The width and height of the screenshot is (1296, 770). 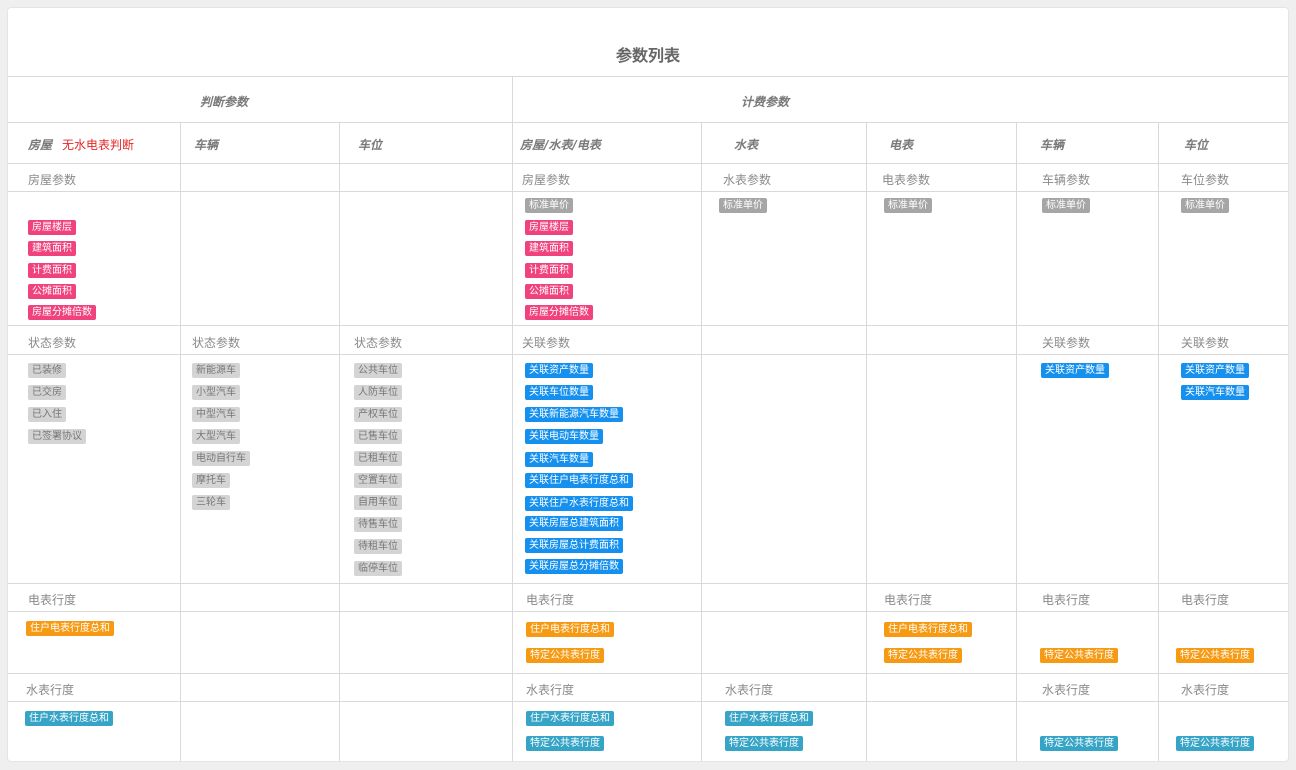 I want to click on tag-parking-status: 待售车位, so click(x=378, y=524).